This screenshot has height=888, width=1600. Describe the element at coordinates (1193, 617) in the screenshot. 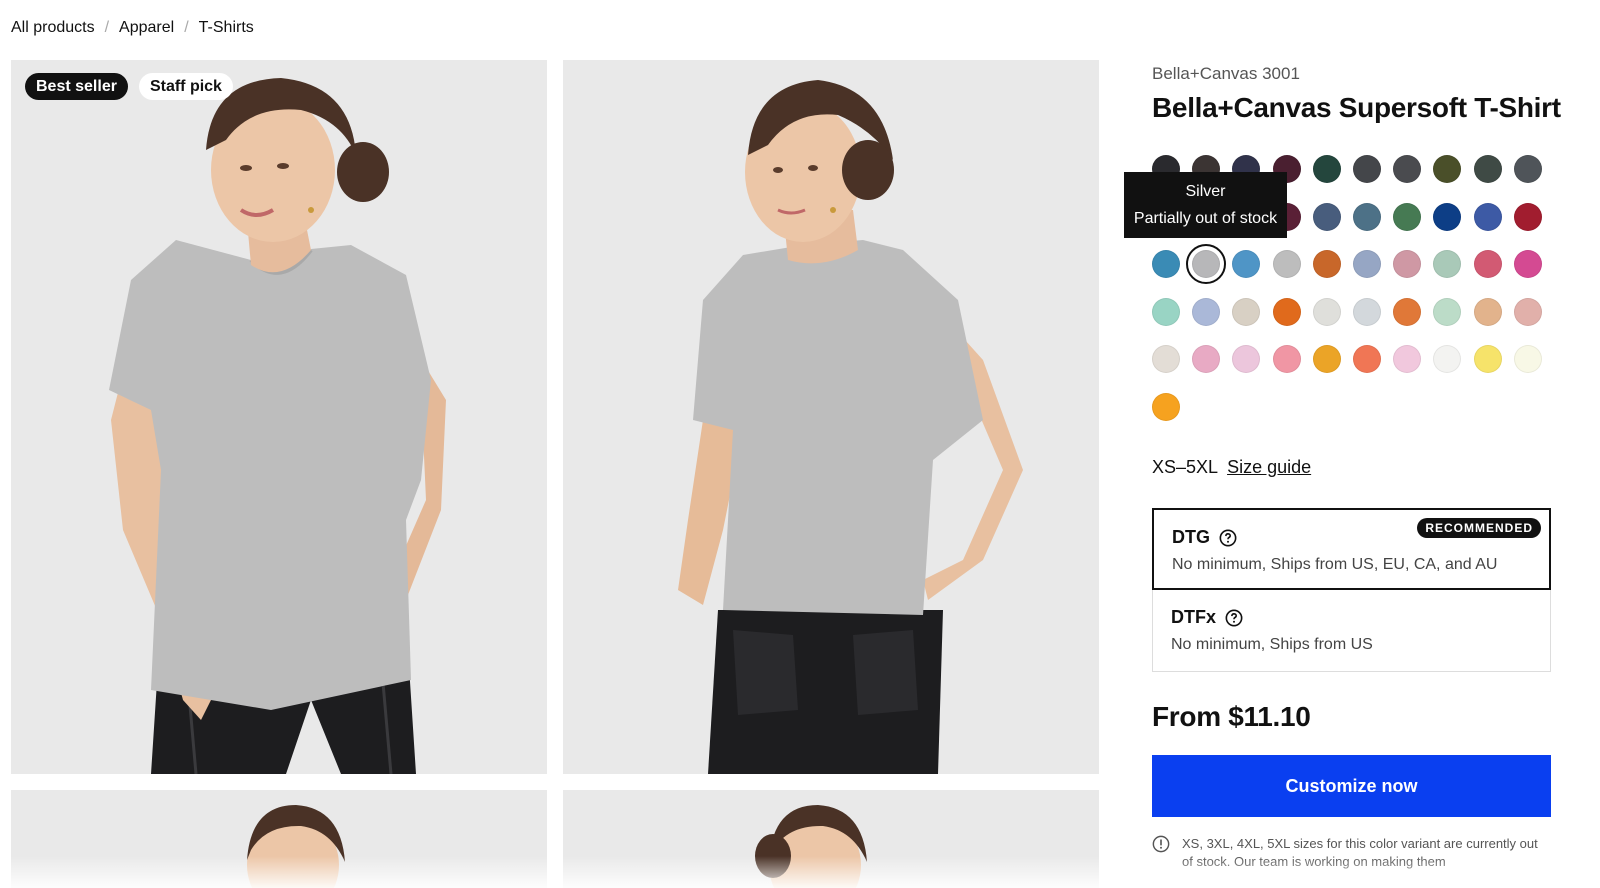

I see `print-option-name: DTFx` at that location.